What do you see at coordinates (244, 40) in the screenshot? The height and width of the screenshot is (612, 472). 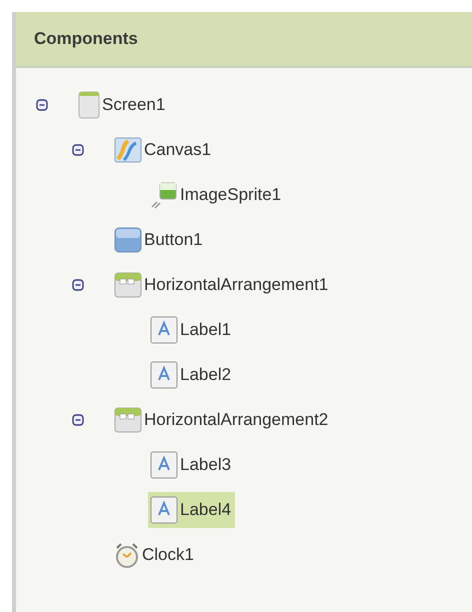 I see `panel-title: Components` at bounding box center [244, 40].